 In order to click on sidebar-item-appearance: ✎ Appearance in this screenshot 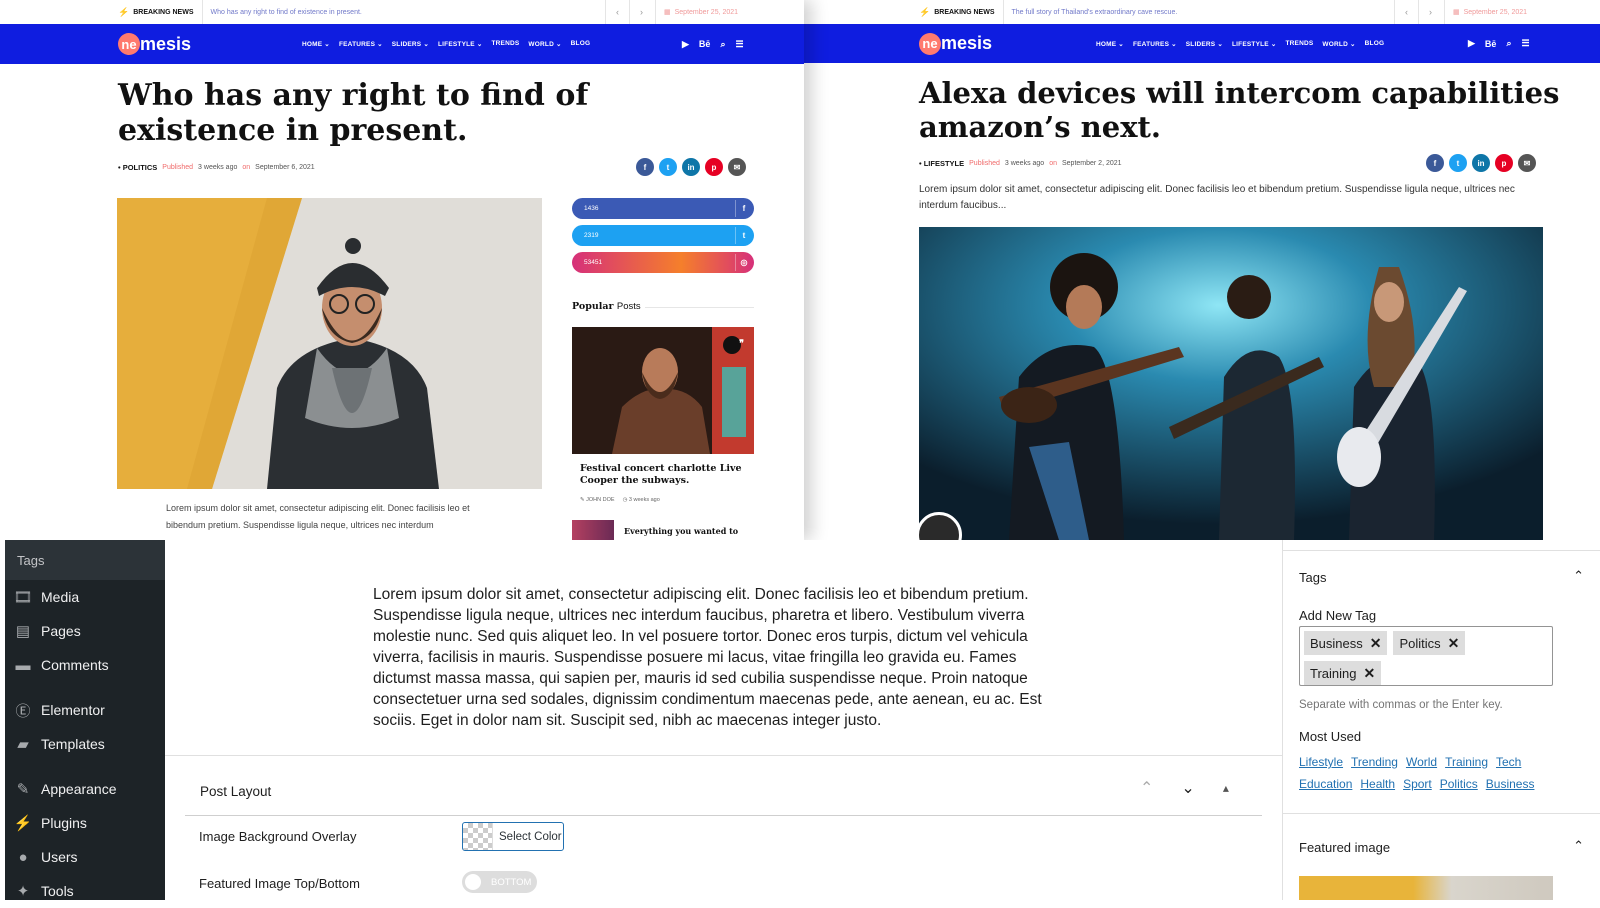, I will do `click(85, 789)`.